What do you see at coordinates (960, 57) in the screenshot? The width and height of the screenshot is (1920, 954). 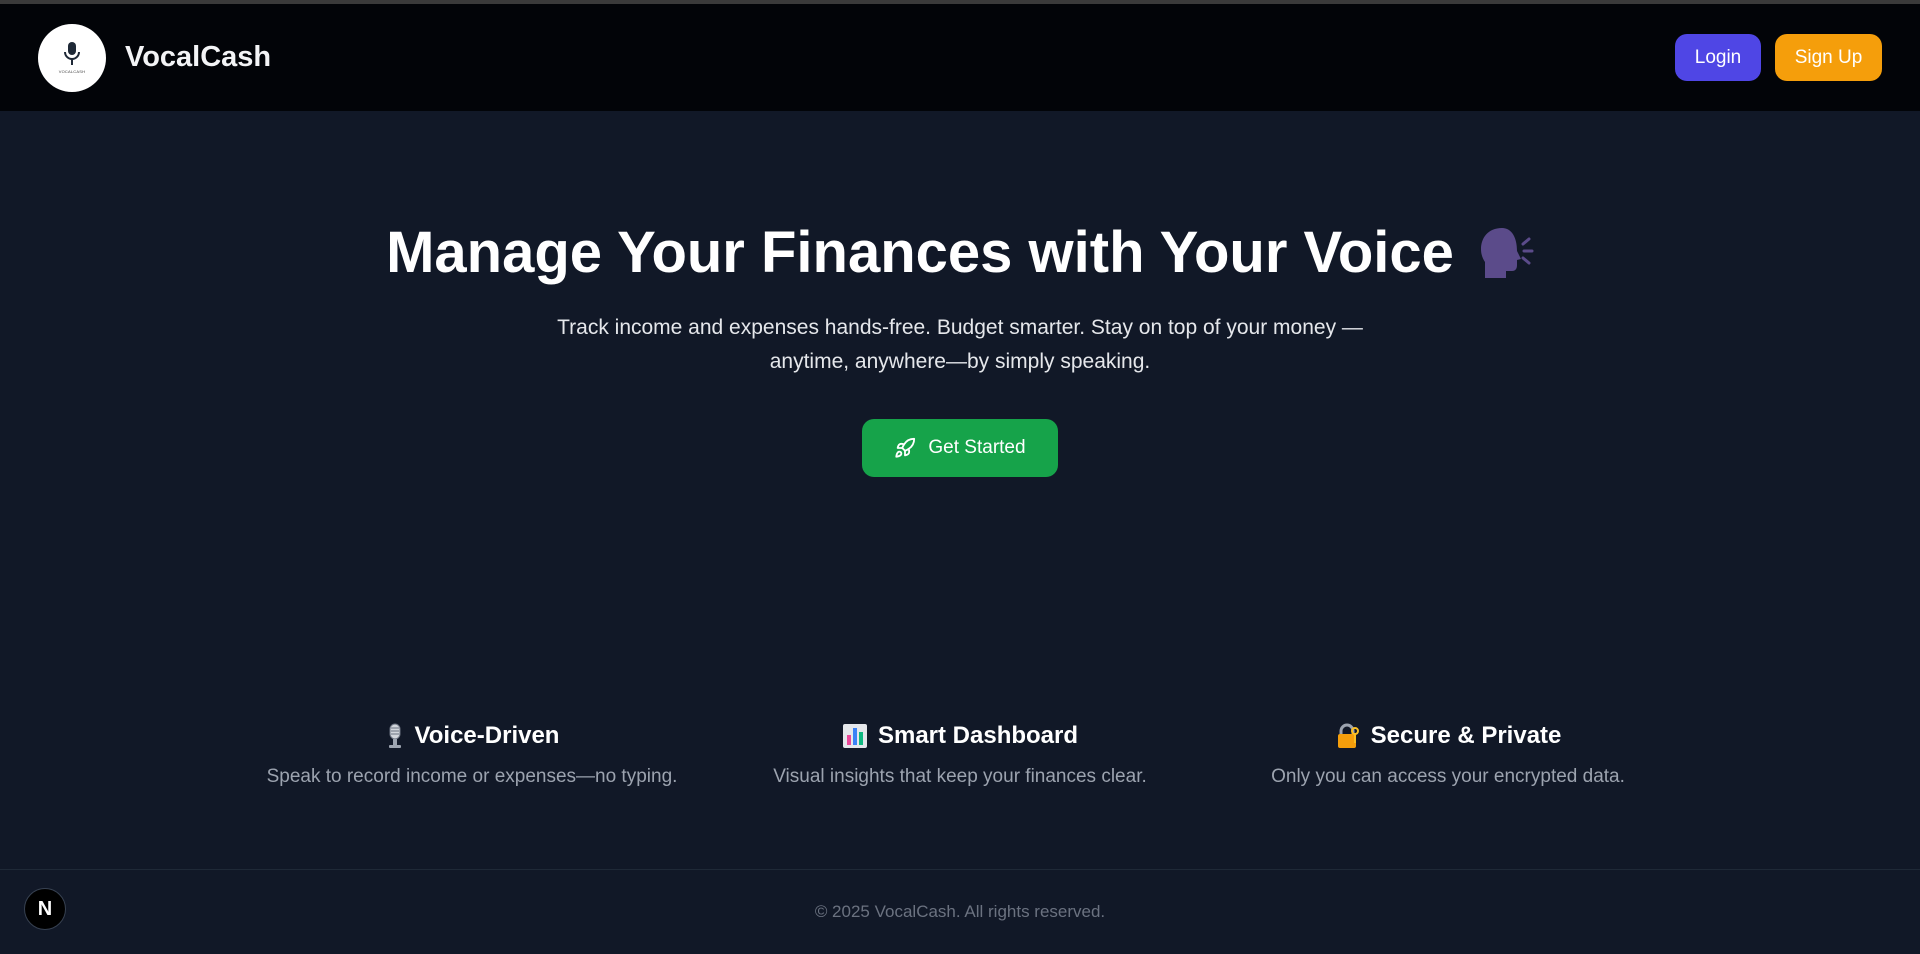 I see `site-header: VOCALCASH VocalCash Login Sign Up` at bounding box center [960, 57].